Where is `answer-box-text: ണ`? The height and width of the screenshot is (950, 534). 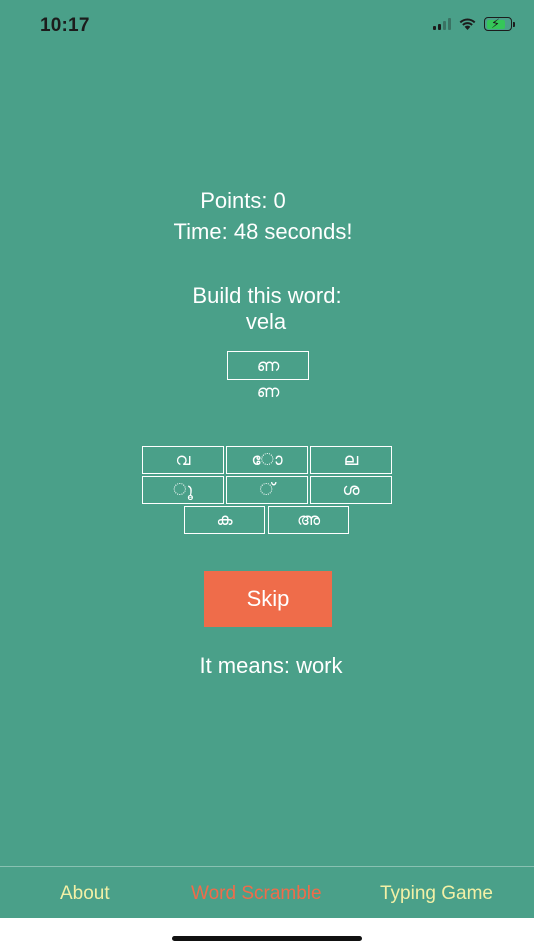
answer-box-text: ണ is located at coordinates (268, 365).